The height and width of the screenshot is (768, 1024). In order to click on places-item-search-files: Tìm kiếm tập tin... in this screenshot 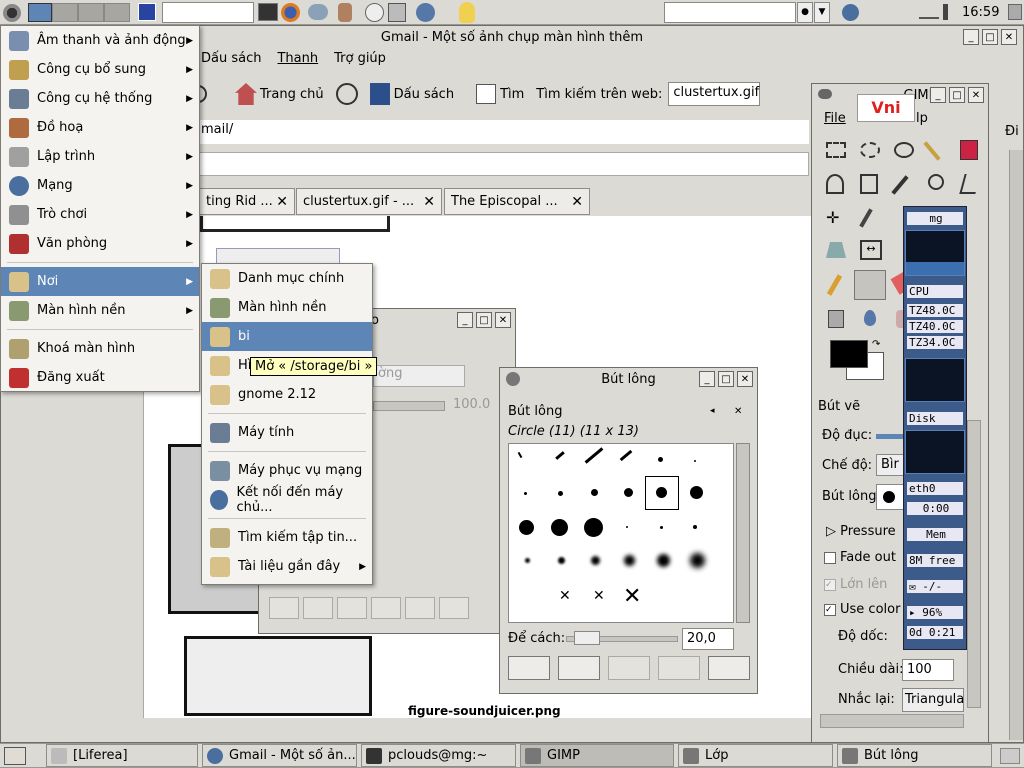, I will do `click(287, 537)`.